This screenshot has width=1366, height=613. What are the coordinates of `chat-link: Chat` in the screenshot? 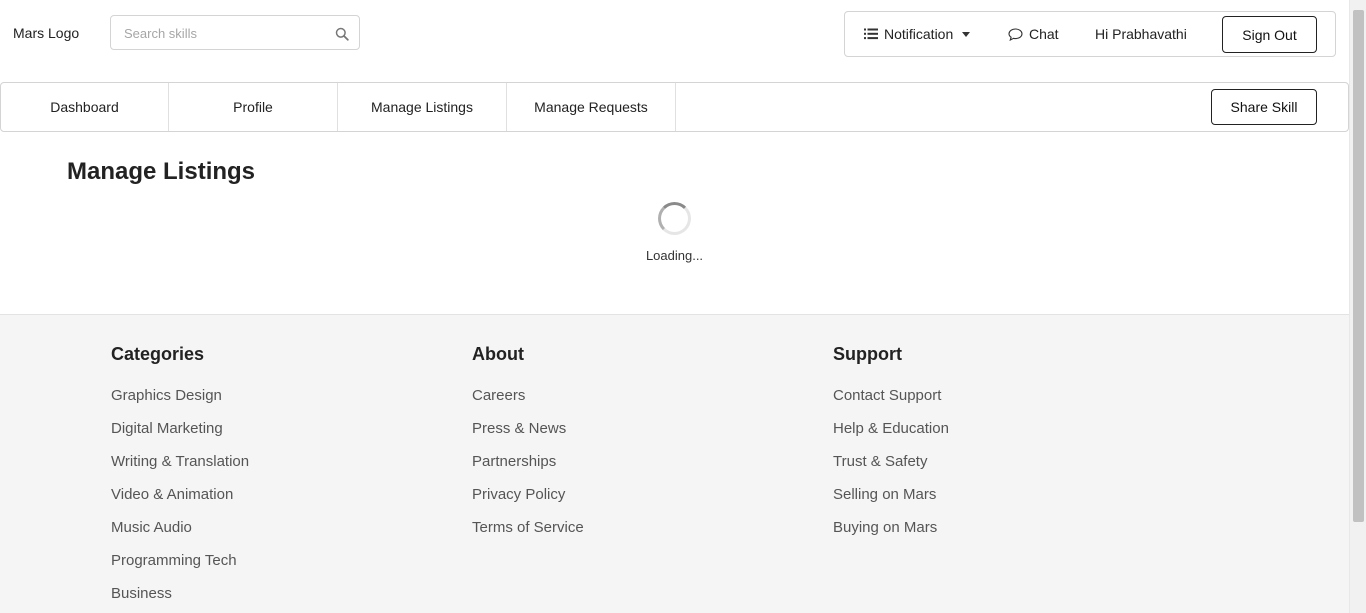 It's located at (1033, 34).